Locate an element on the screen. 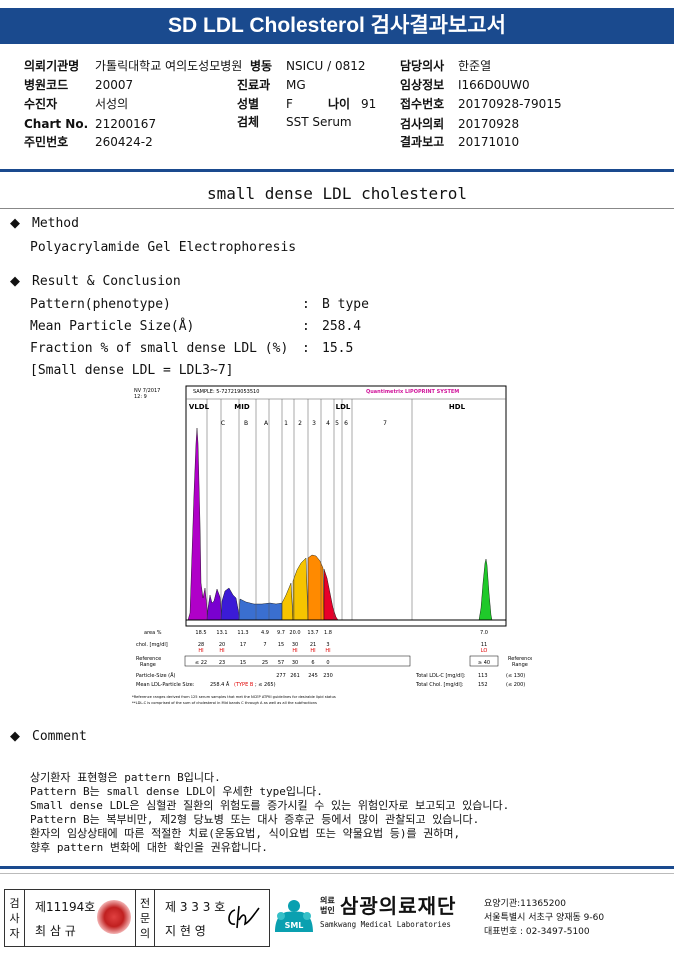  comment-line: 상기환자 표현형은 pattern B입니다. is located at coordinates (125, 777).